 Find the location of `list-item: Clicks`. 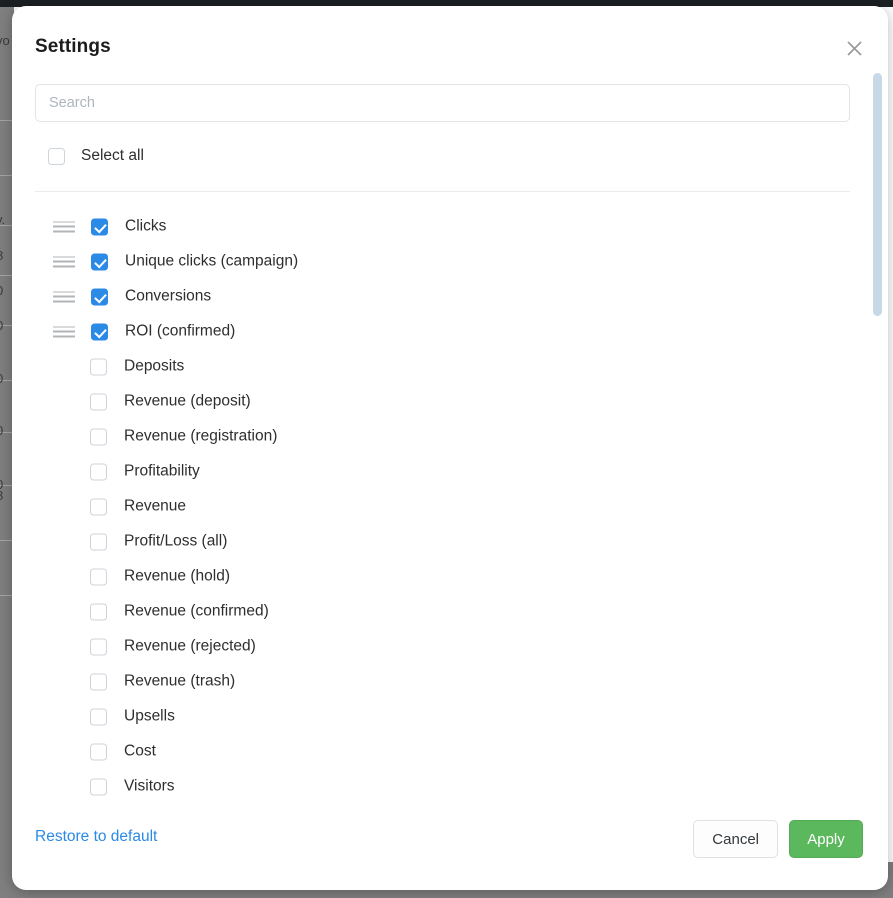

list-item: Clicks is located at coordinates (450, 226).